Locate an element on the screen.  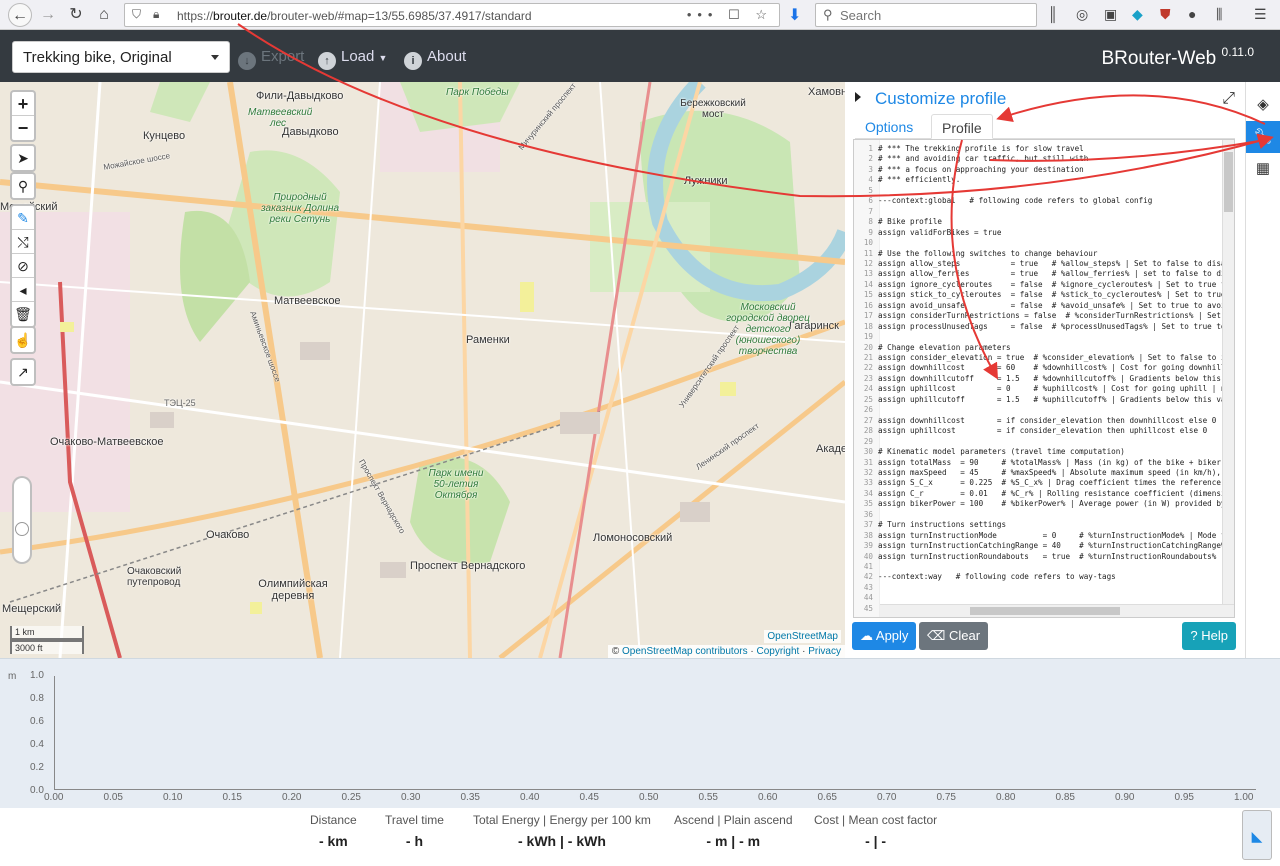
code-line: 19 is located at coordinates (1039, 337).